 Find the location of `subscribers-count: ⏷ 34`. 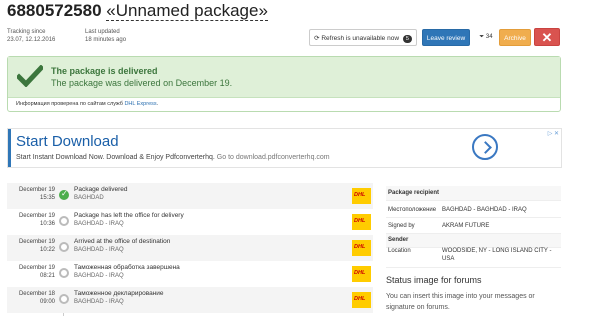

subscribers-count: ⏷ 34 is located at coordinates (486, 37).